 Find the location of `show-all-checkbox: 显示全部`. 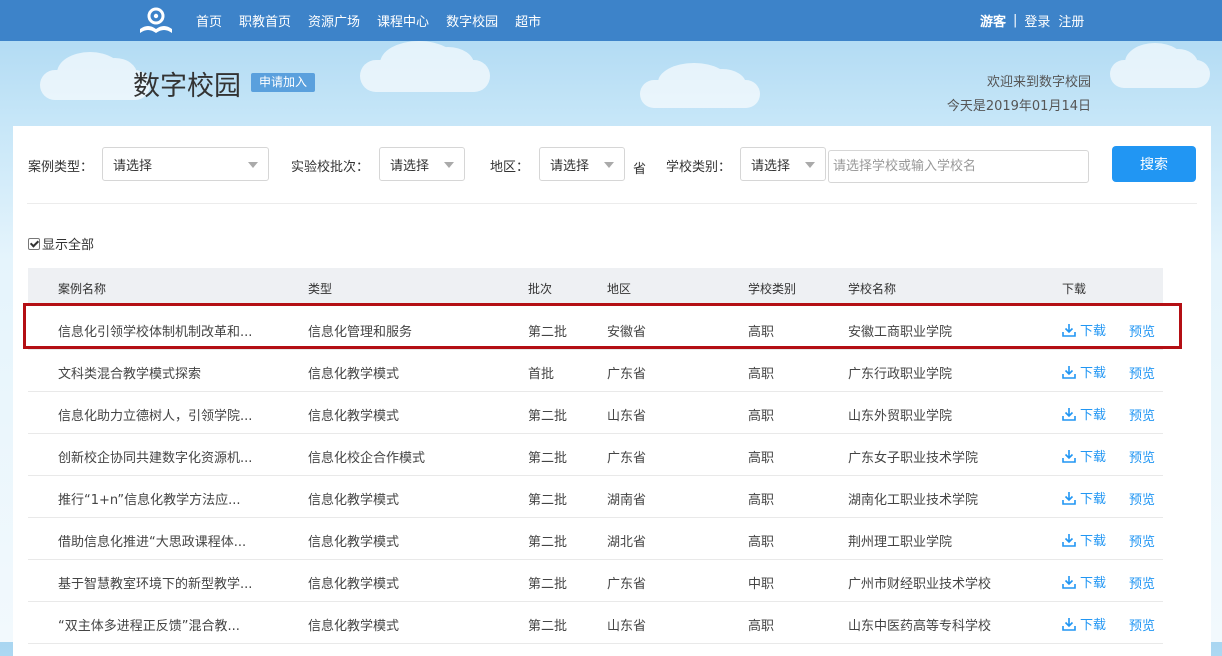

show-all-checkbox: 显示全部 is located at coordinates (61, 243).